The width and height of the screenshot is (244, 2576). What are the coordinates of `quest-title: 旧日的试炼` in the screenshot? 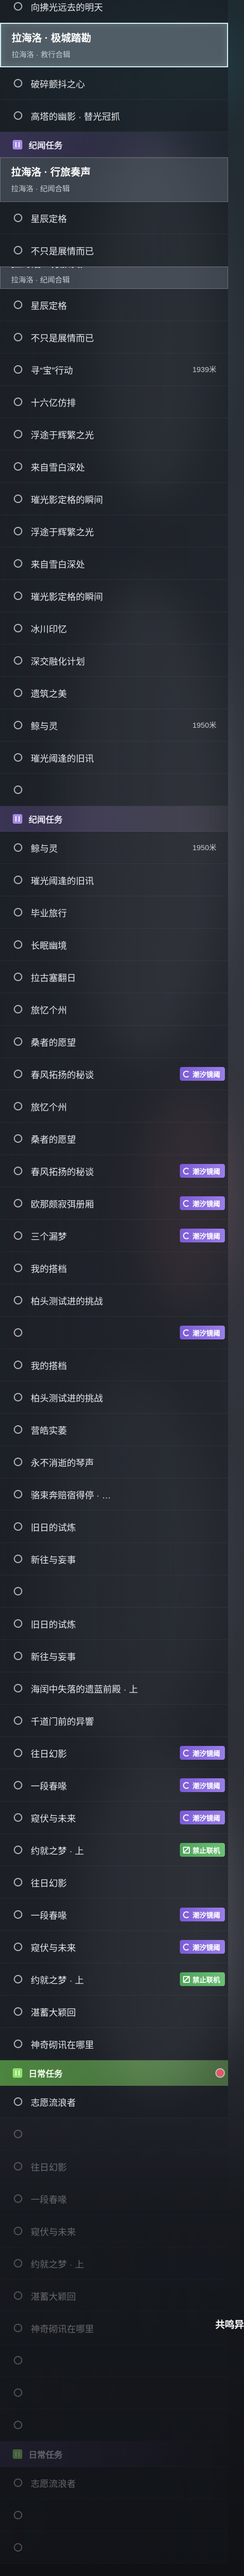 It's located at (54, 1624).